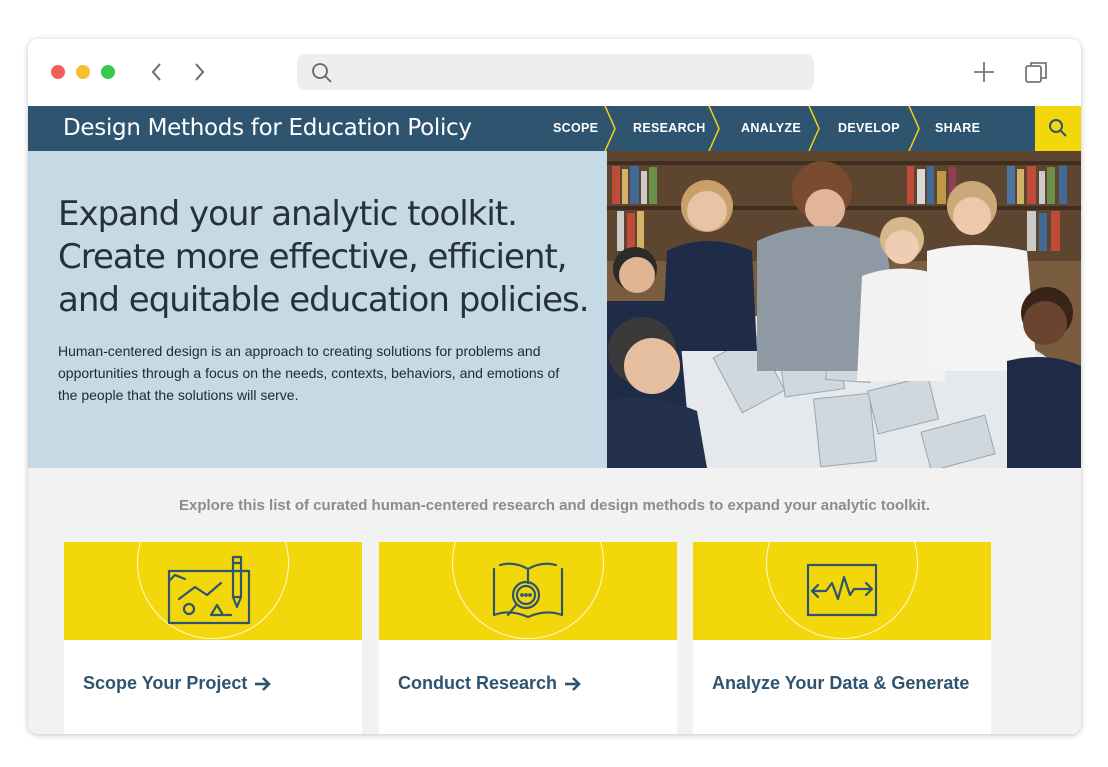 The height and width of the screenshot is (767, 1108). Describe the element at coordinates (575, 128) in the screenshot. I see `nav-scope: SCOPE` at that location.